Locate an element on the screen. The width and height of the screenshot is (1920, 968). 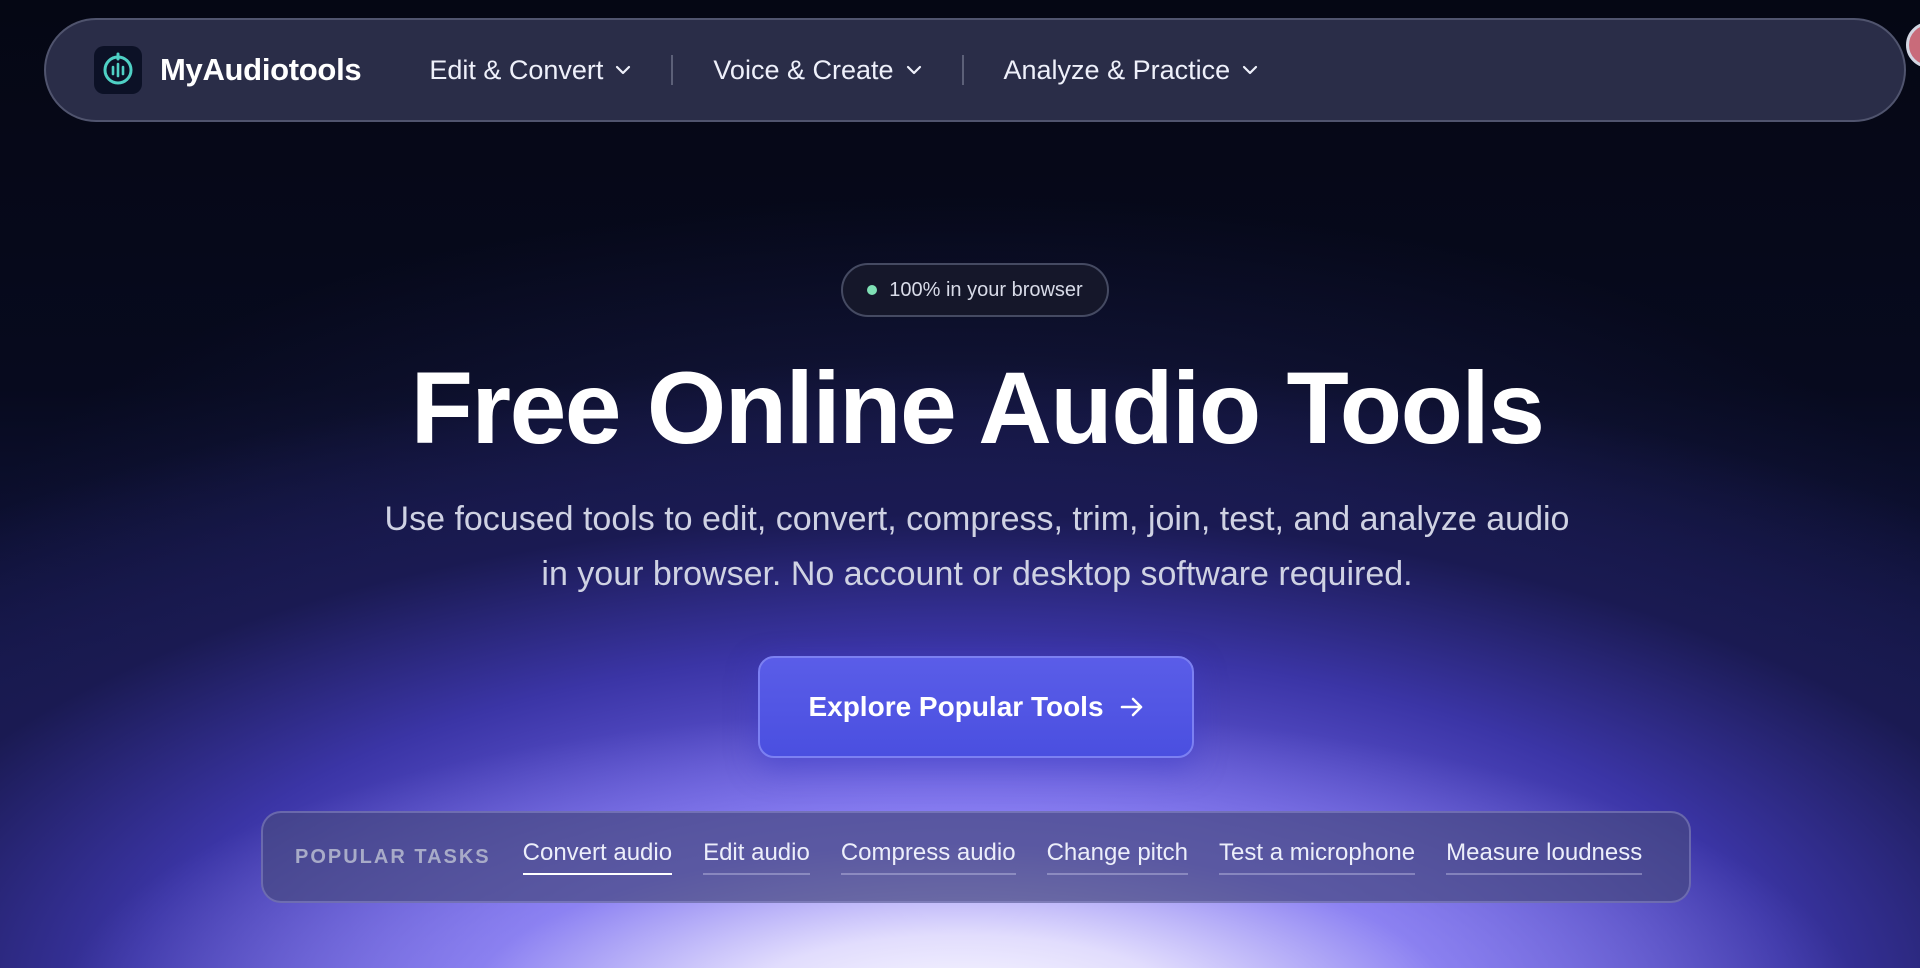
task-link-test-microphone: Test a microphone is located at coordinates (1317, 857).